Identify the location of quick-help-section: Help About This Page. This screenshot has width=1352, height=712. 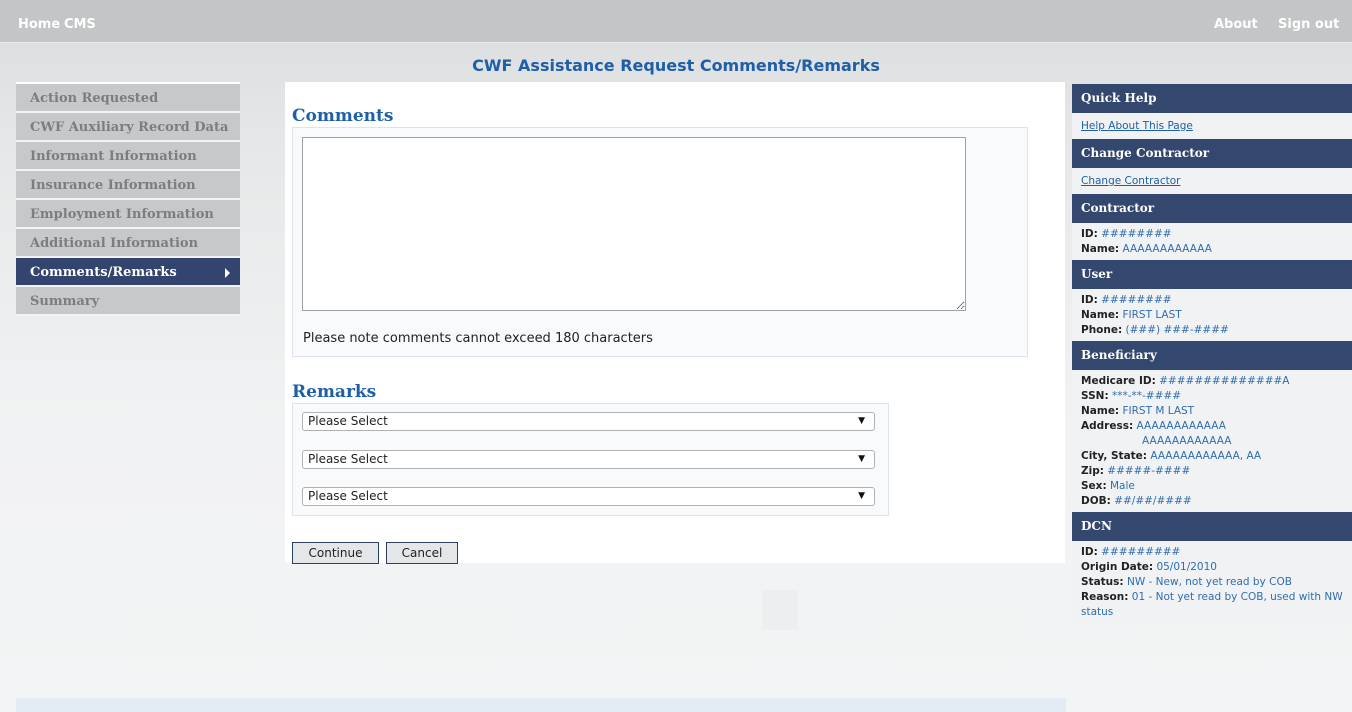
(1212, 126).